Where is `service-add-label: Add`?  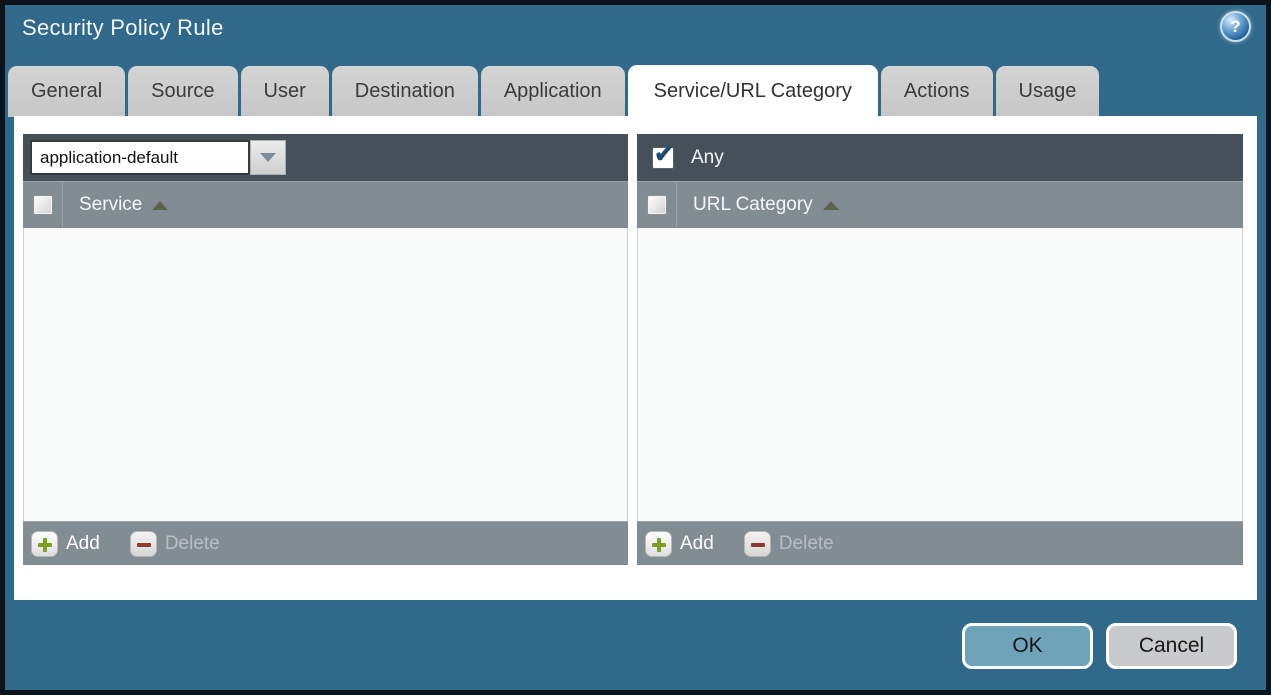 service-add-label: Add is located at coordinates (83, 543).